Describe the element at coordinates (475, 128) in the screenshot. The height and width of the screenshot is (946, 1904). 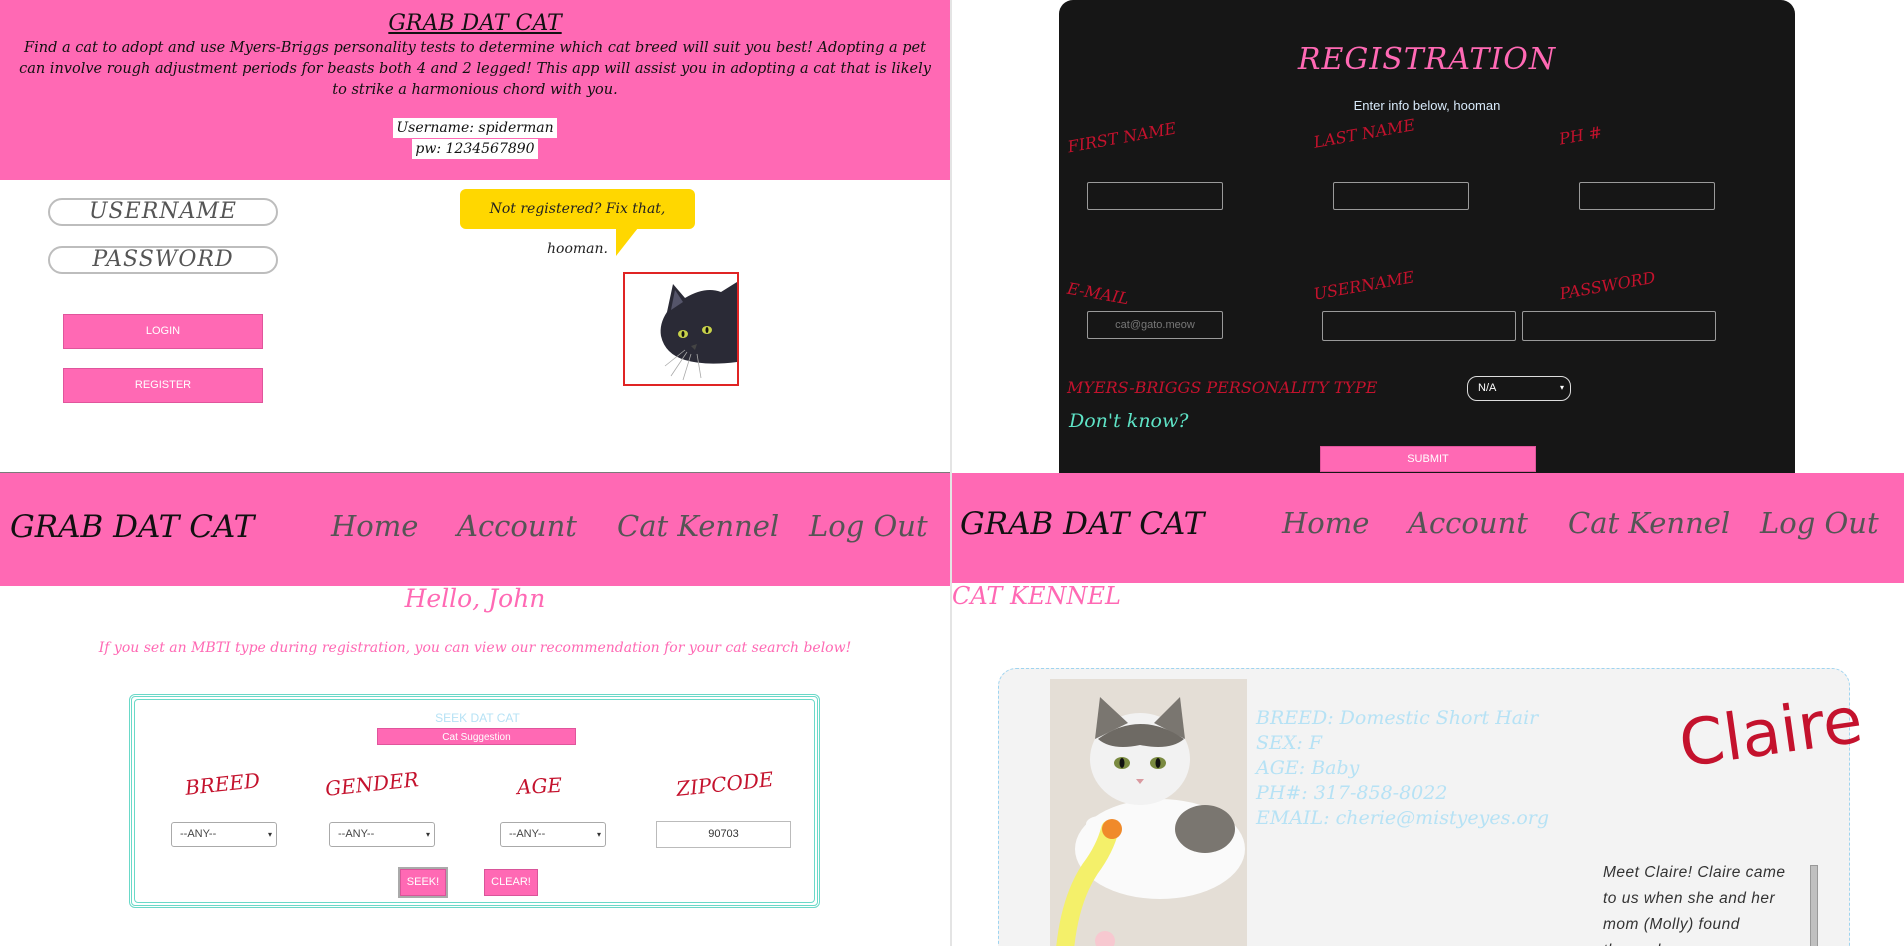
I see `demo-username: Username: spiderman` at that location.